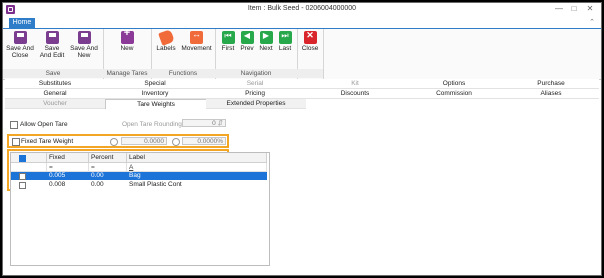  Describe the element at coordinates (204, 141) in the screenshot. I see `fixed-percent-input: 0.0000%` at that location.